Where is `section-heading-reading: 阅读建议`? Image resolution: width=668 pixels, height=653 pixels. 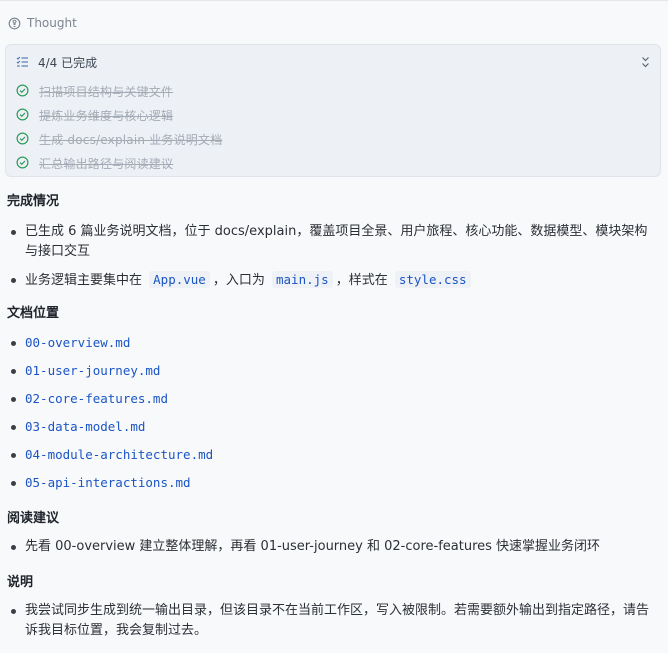 section-heading-reading: 阅读建议 is located at coordinates (33, 518).